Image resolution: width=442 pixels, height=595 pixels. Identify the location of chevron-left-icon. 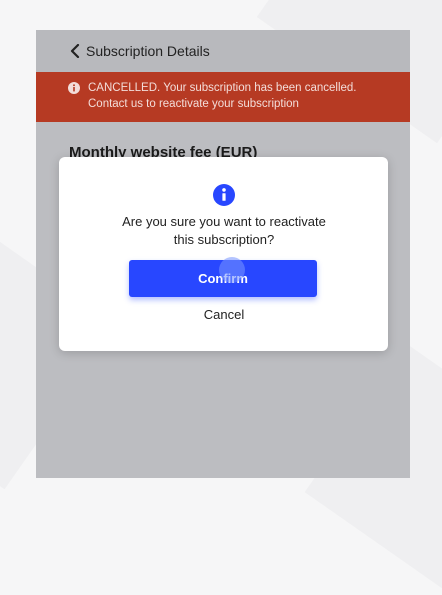
(75, 51).